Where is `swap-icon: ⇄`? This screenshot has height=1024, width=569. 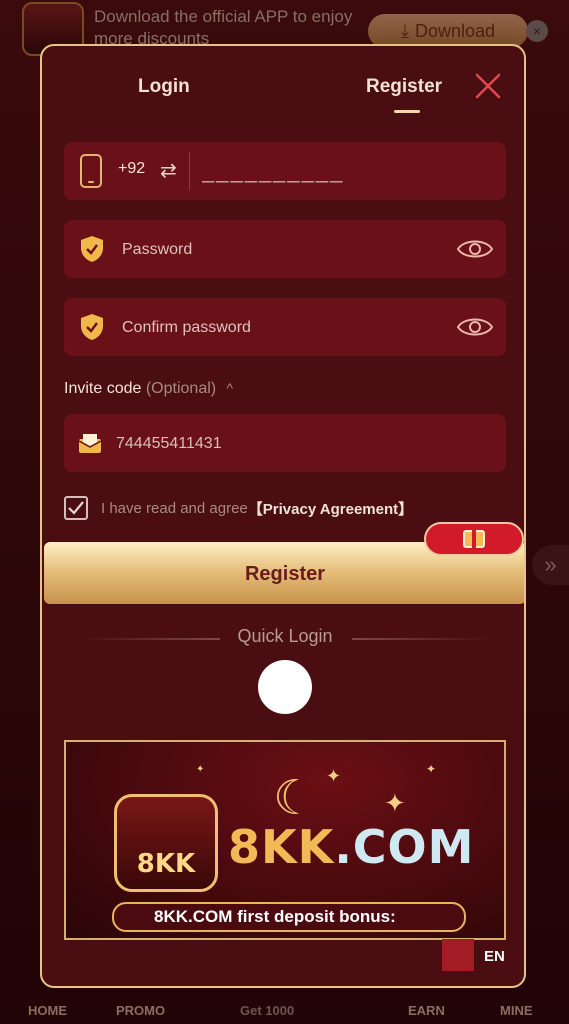 swap-icon: ⇄ is located at coordinates (168, 170).